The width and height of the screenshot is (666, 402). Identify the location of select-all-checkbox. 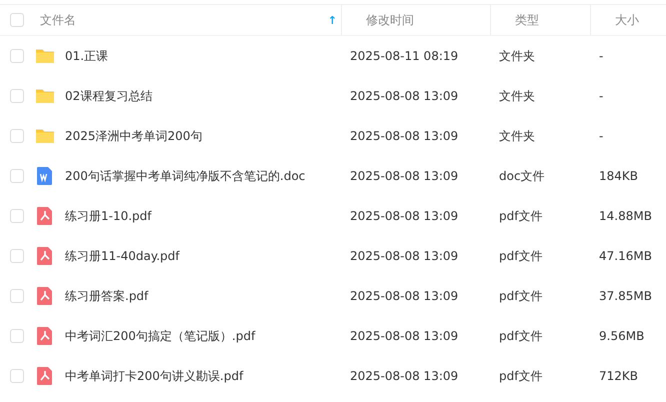
(17, 20).